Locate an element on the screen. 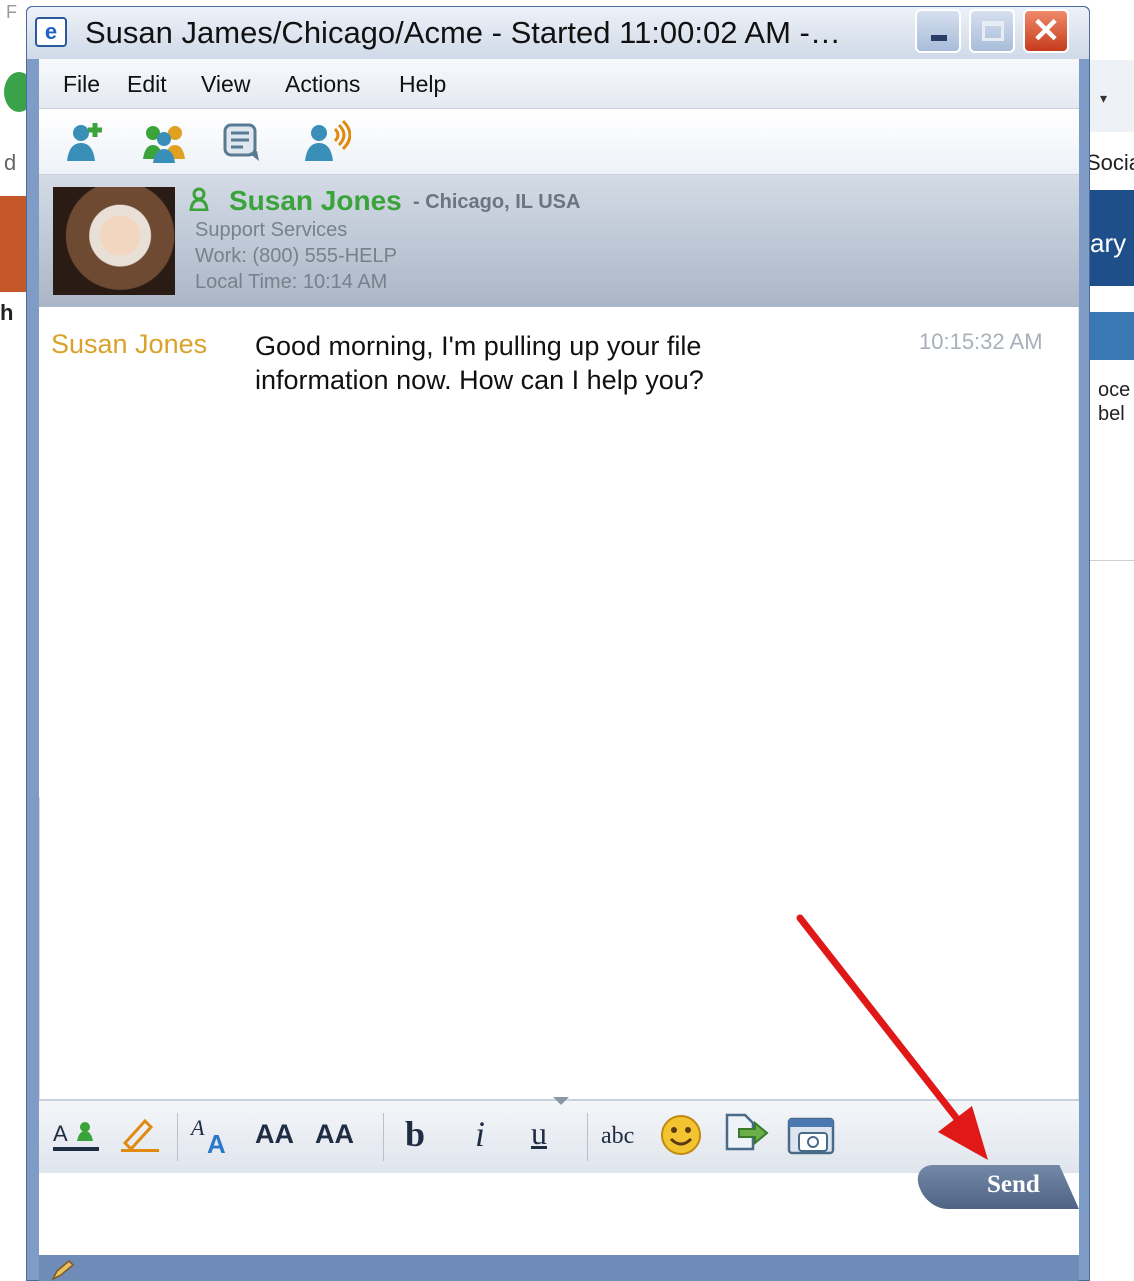 The width and height of the screenshot is (1134, 1281). menu-help: Help is located at coordinates (422, 84).